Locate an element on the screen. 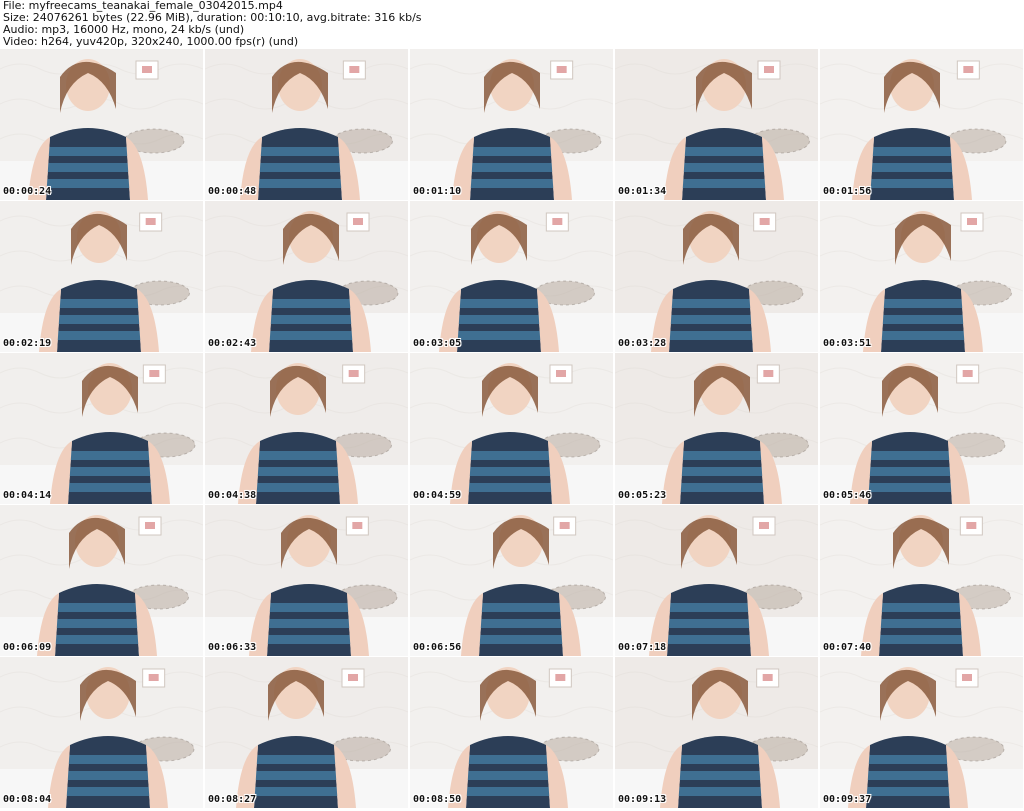  video-thumbnail: 00:03:05 is located at coordinates (511, 276).